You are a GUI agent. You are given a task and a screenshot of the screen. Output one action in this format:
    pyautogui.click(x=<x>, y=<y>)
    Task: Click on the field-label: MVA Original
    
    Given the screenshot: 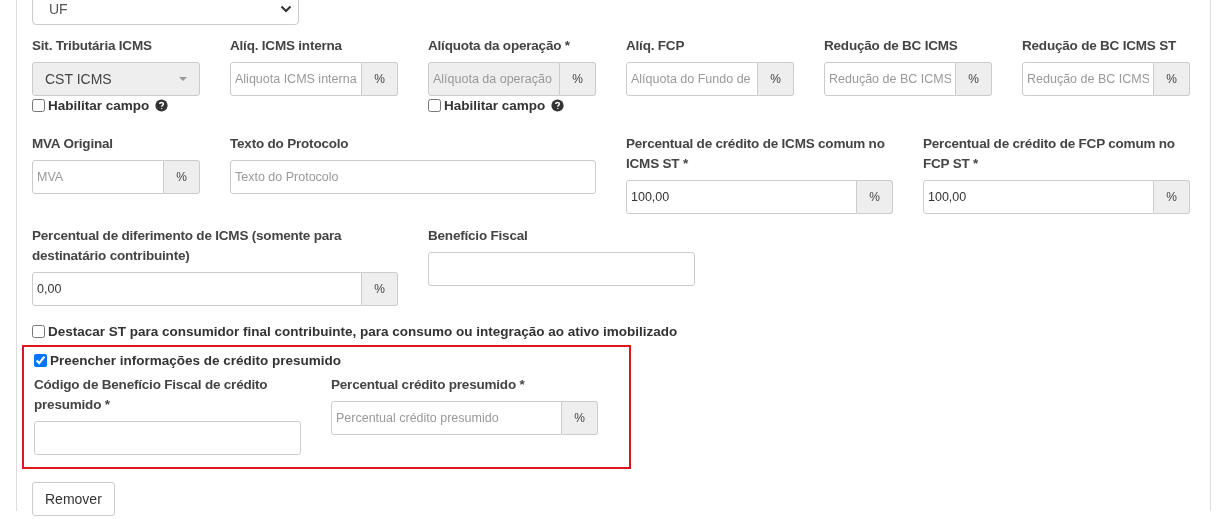 What is the action you would take?
    pyautogui.click(x=73, y=144)
    